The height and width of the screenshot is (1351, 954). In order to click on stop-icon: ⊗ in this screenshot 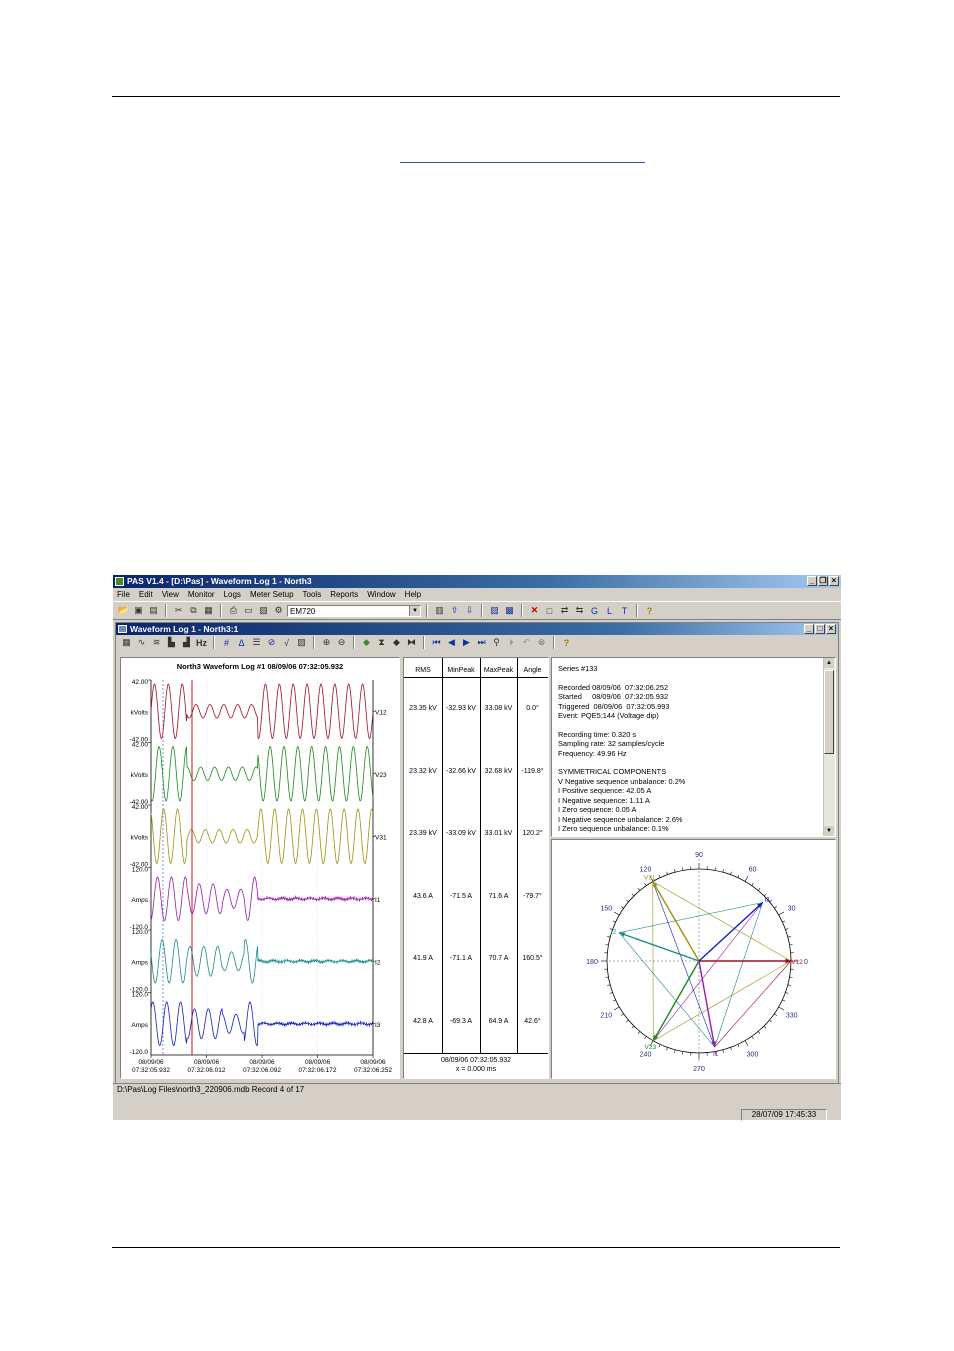, I will do `click(541, 642)`.